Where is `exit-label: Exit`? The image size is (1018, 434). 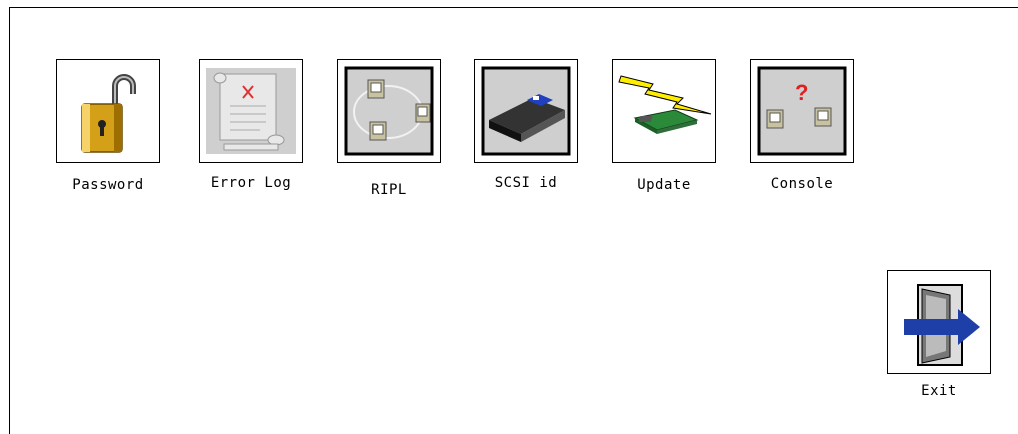
exit-label: Exit is located at coordinates (939, 391).